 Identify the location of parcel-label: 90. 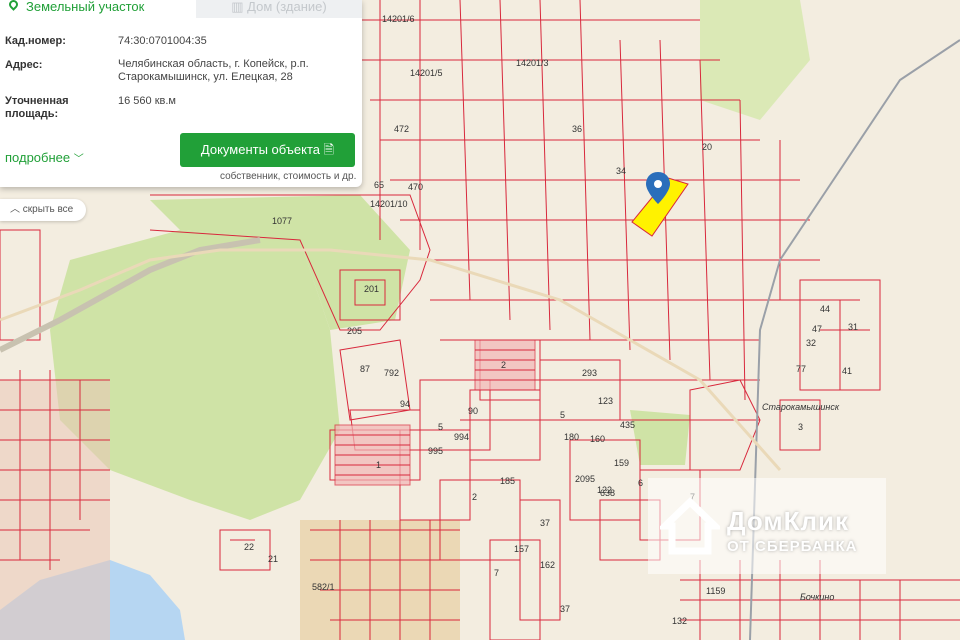
(473, 411).